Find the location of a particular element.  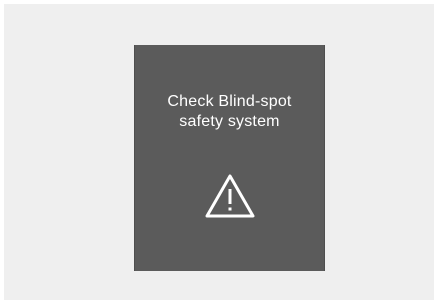

warning-message: Check Blind-spot safety system is located at coordinates (229, 112).